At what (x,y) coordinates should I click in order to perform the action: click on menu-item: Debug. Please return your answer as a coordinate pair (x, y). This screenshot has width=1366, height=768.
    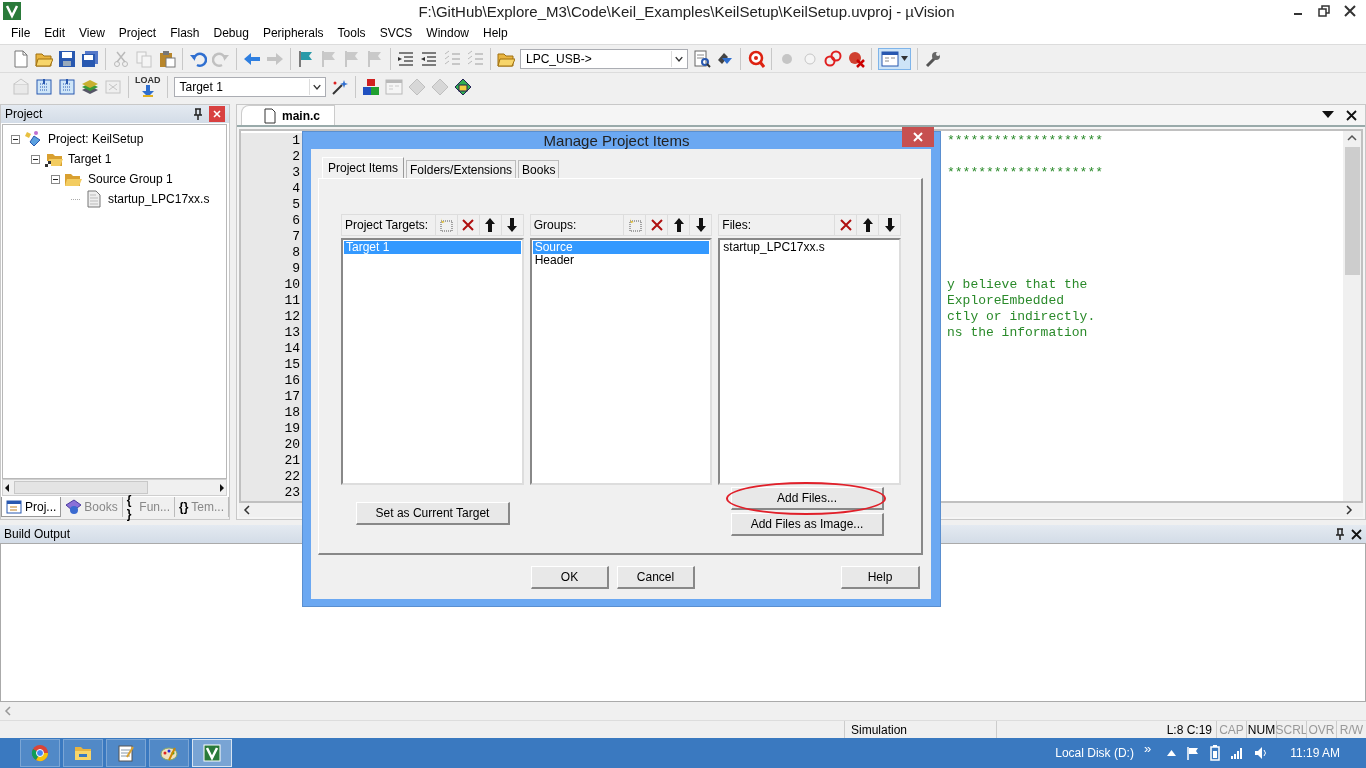
    Looking at the image, I should click on (231, 33).